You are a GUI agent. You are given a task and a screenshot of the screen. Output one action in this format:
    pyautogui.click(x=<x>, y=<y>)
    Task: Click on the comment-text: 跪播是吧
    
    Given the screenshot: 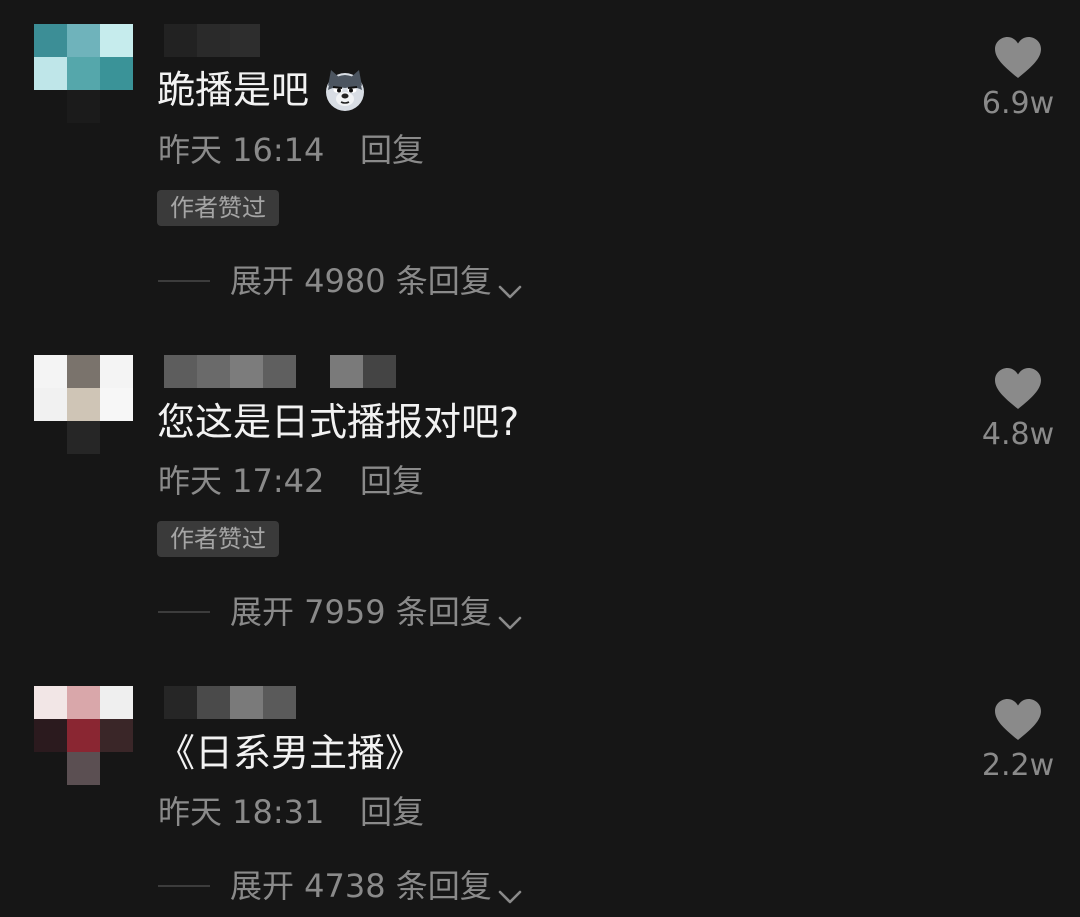 What is the action you would take?
    pyautogui.click(x=263, y=90)
    